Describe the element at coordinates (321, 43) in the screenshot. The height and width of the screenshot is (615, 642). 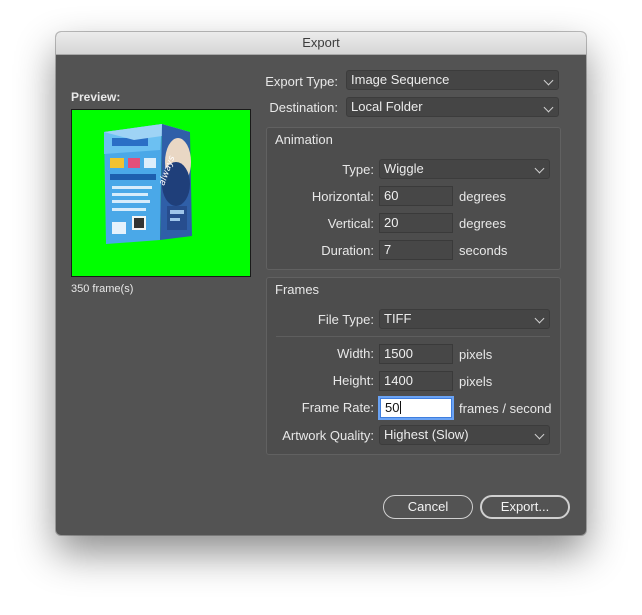
I see `window-title: Export` at that location.